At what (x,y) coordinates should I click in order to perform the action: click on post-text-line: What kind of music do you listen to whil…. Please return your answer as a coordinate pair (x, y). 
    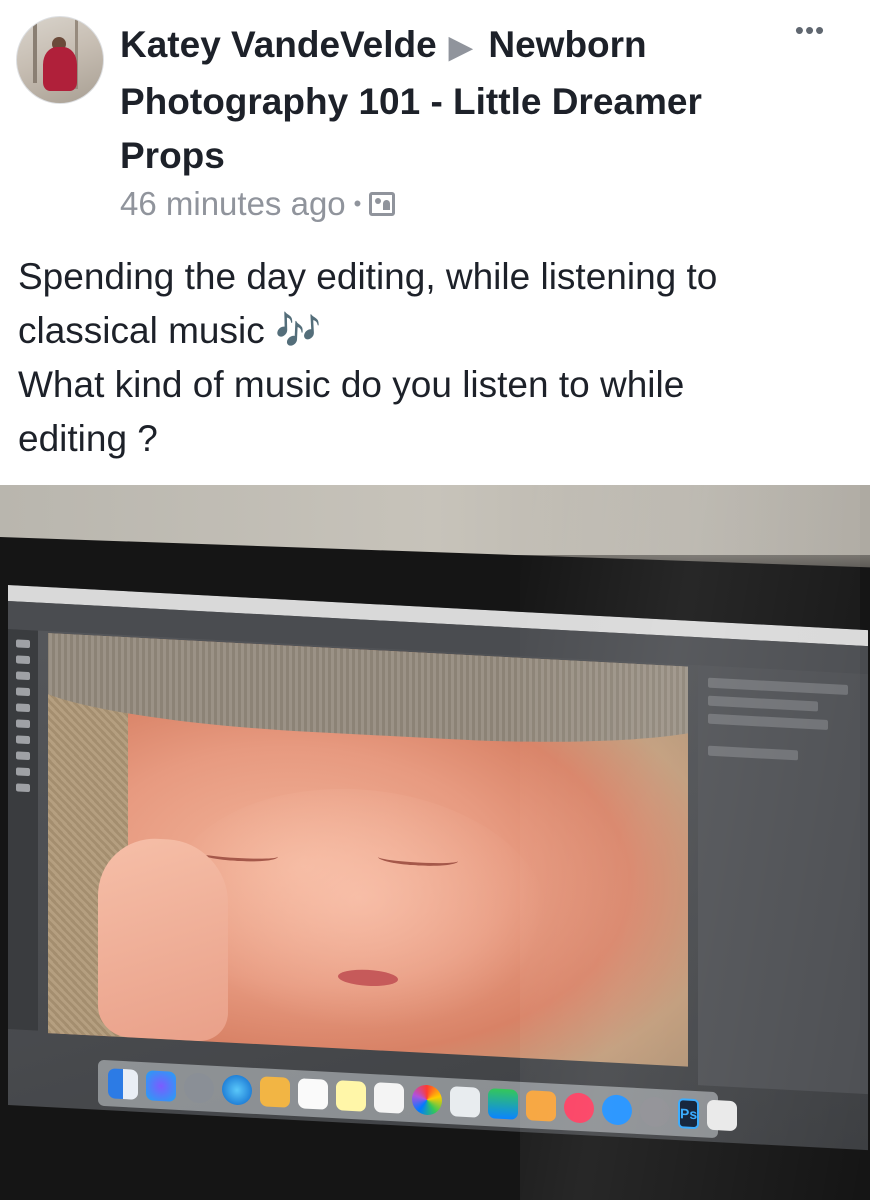
    Looking at the image, I should click on (351, 384).